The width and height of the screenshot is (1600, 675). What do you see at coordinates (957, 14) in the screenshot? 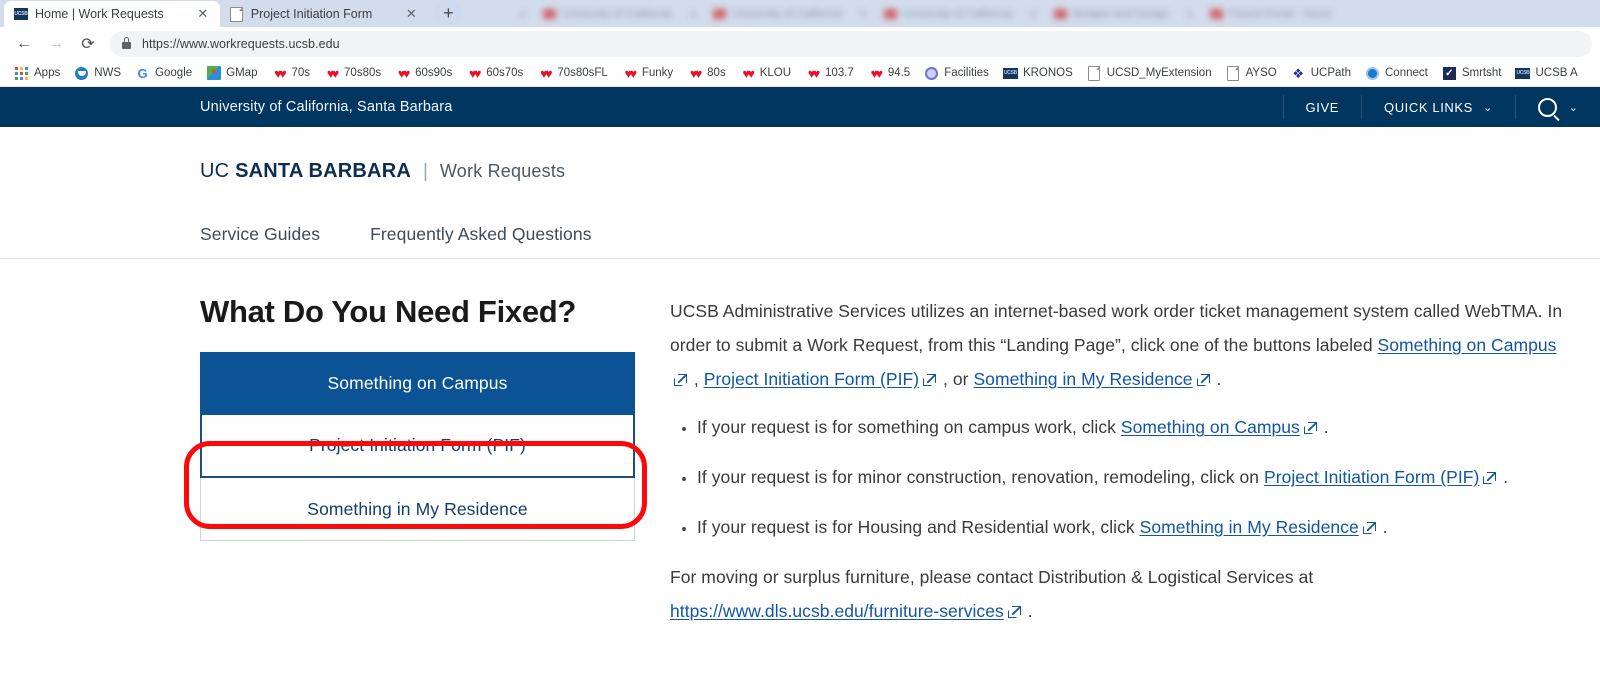
I see `tab-title: University of California` at bounding box center [957, 14].